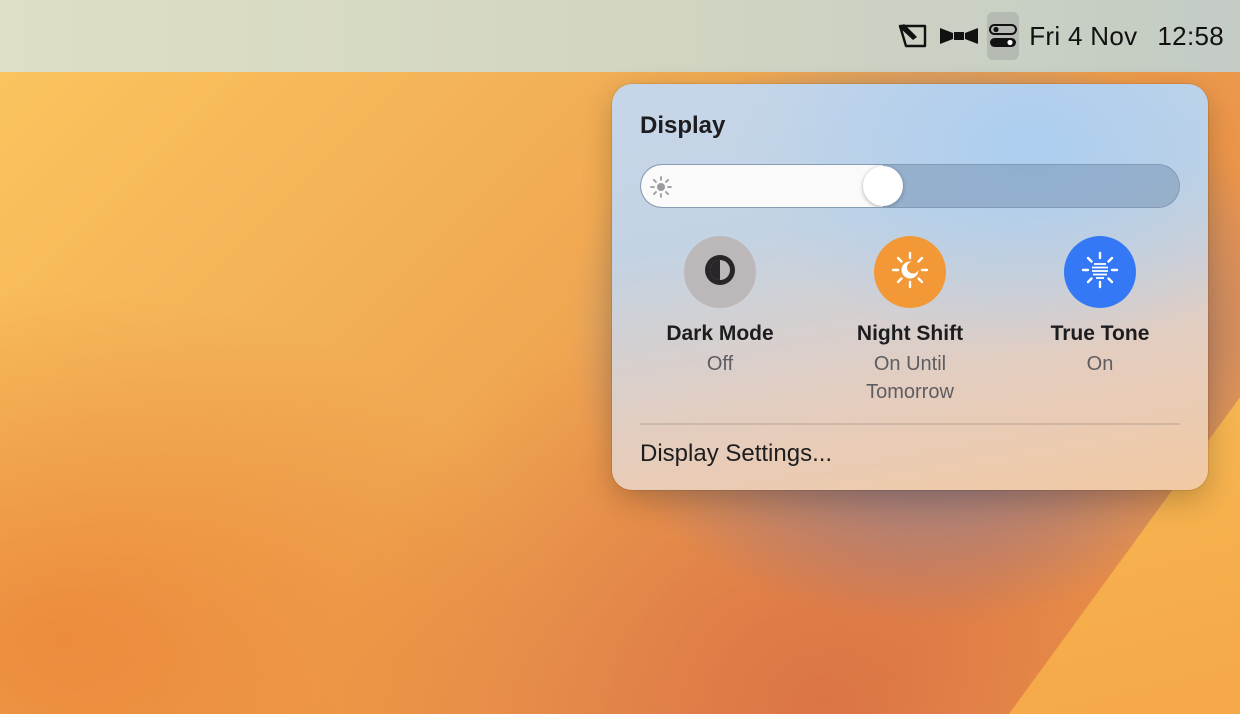  Describe the element at coordinates (683, 125) in the screenshot. I see `panel-title: Display` at that location.